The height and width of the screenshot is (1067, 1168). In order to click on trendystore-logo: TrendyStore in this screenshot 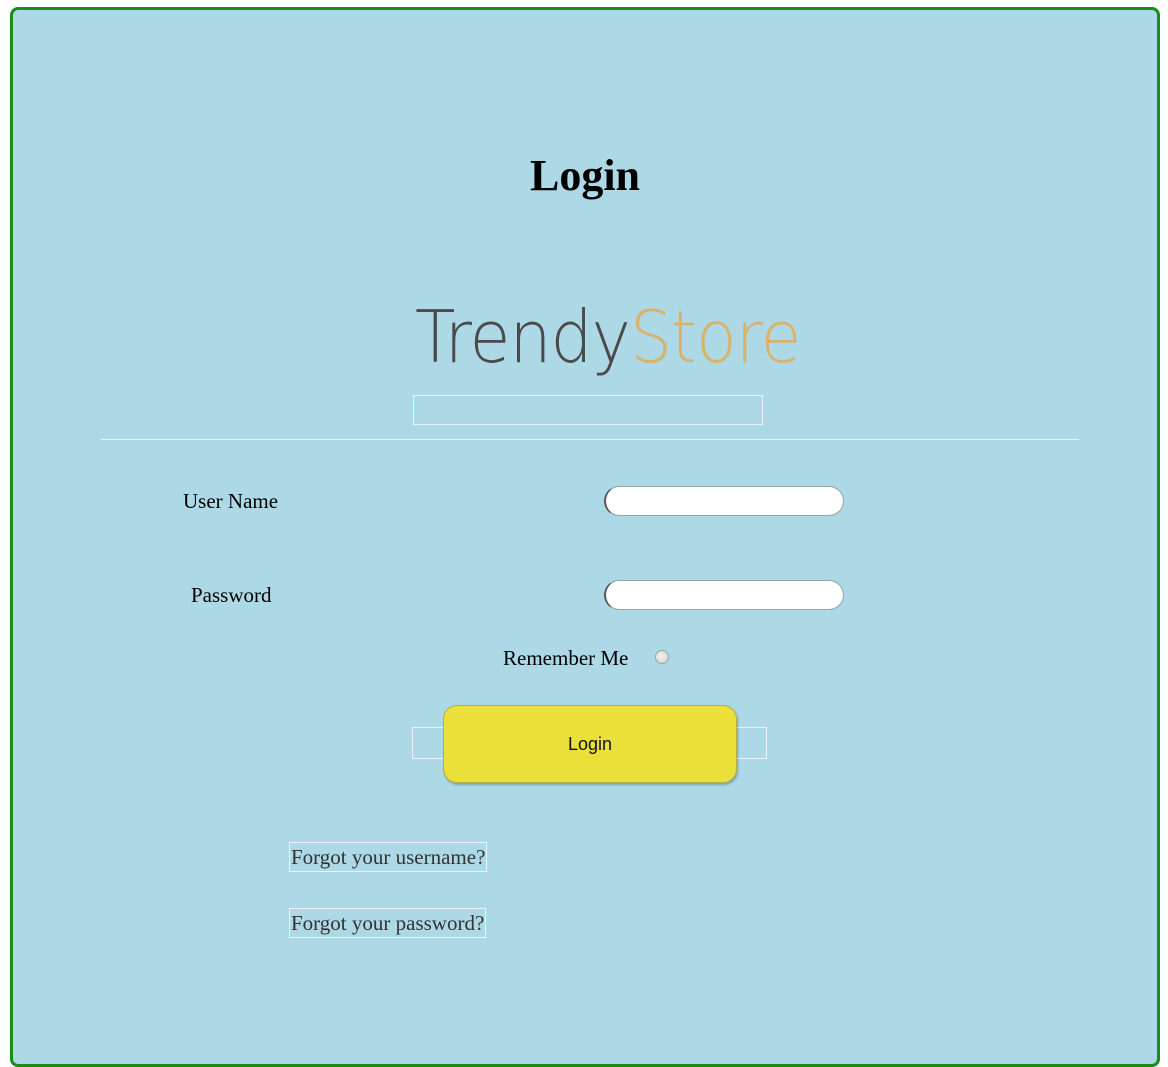, I will do `click(608, 337)`.